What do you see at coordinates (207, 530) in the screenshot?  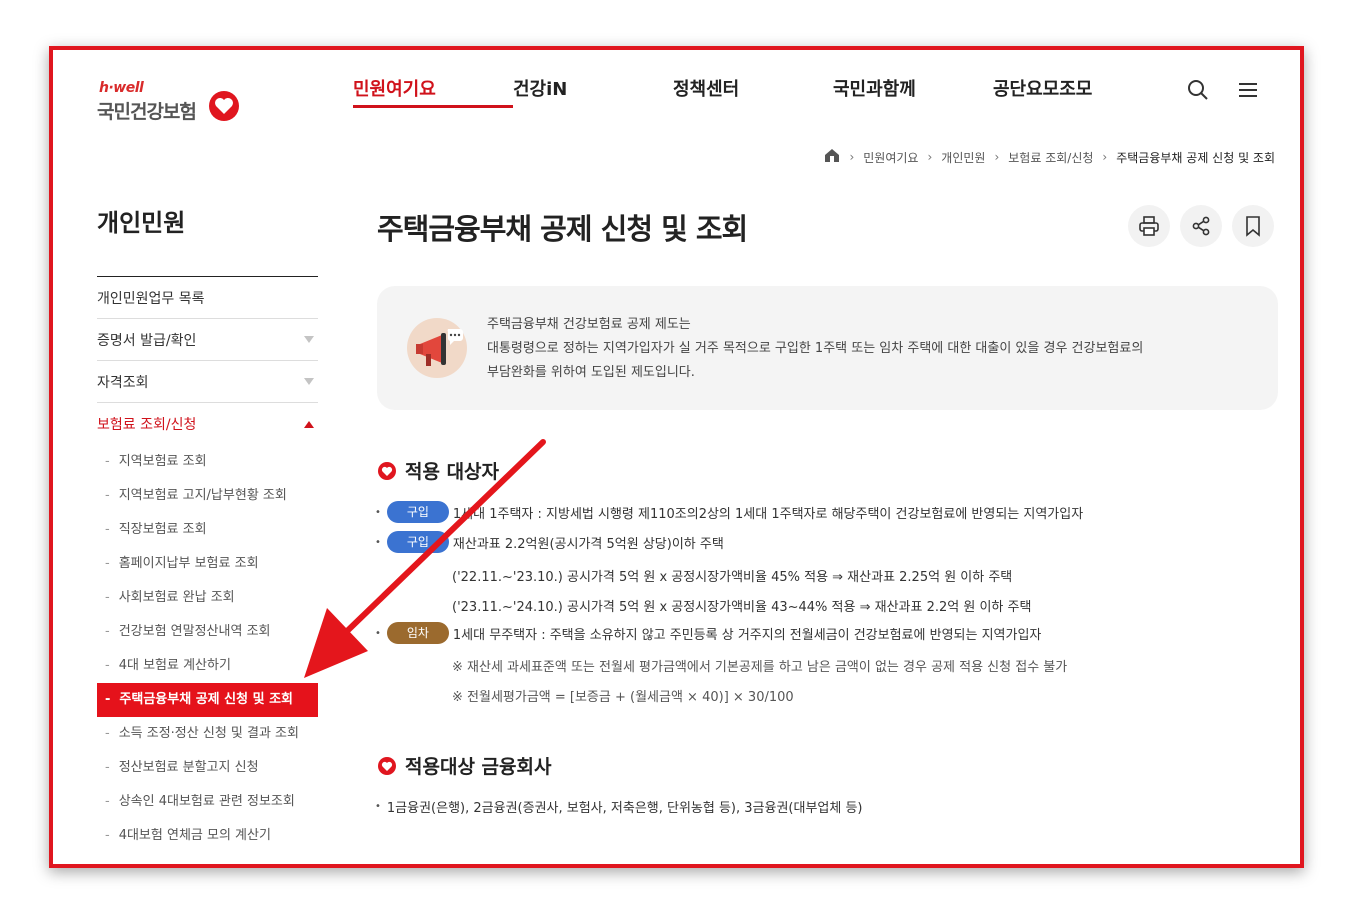 I see `submenu-item: - 직장보험료 조회` at bounding box center [207, 530].